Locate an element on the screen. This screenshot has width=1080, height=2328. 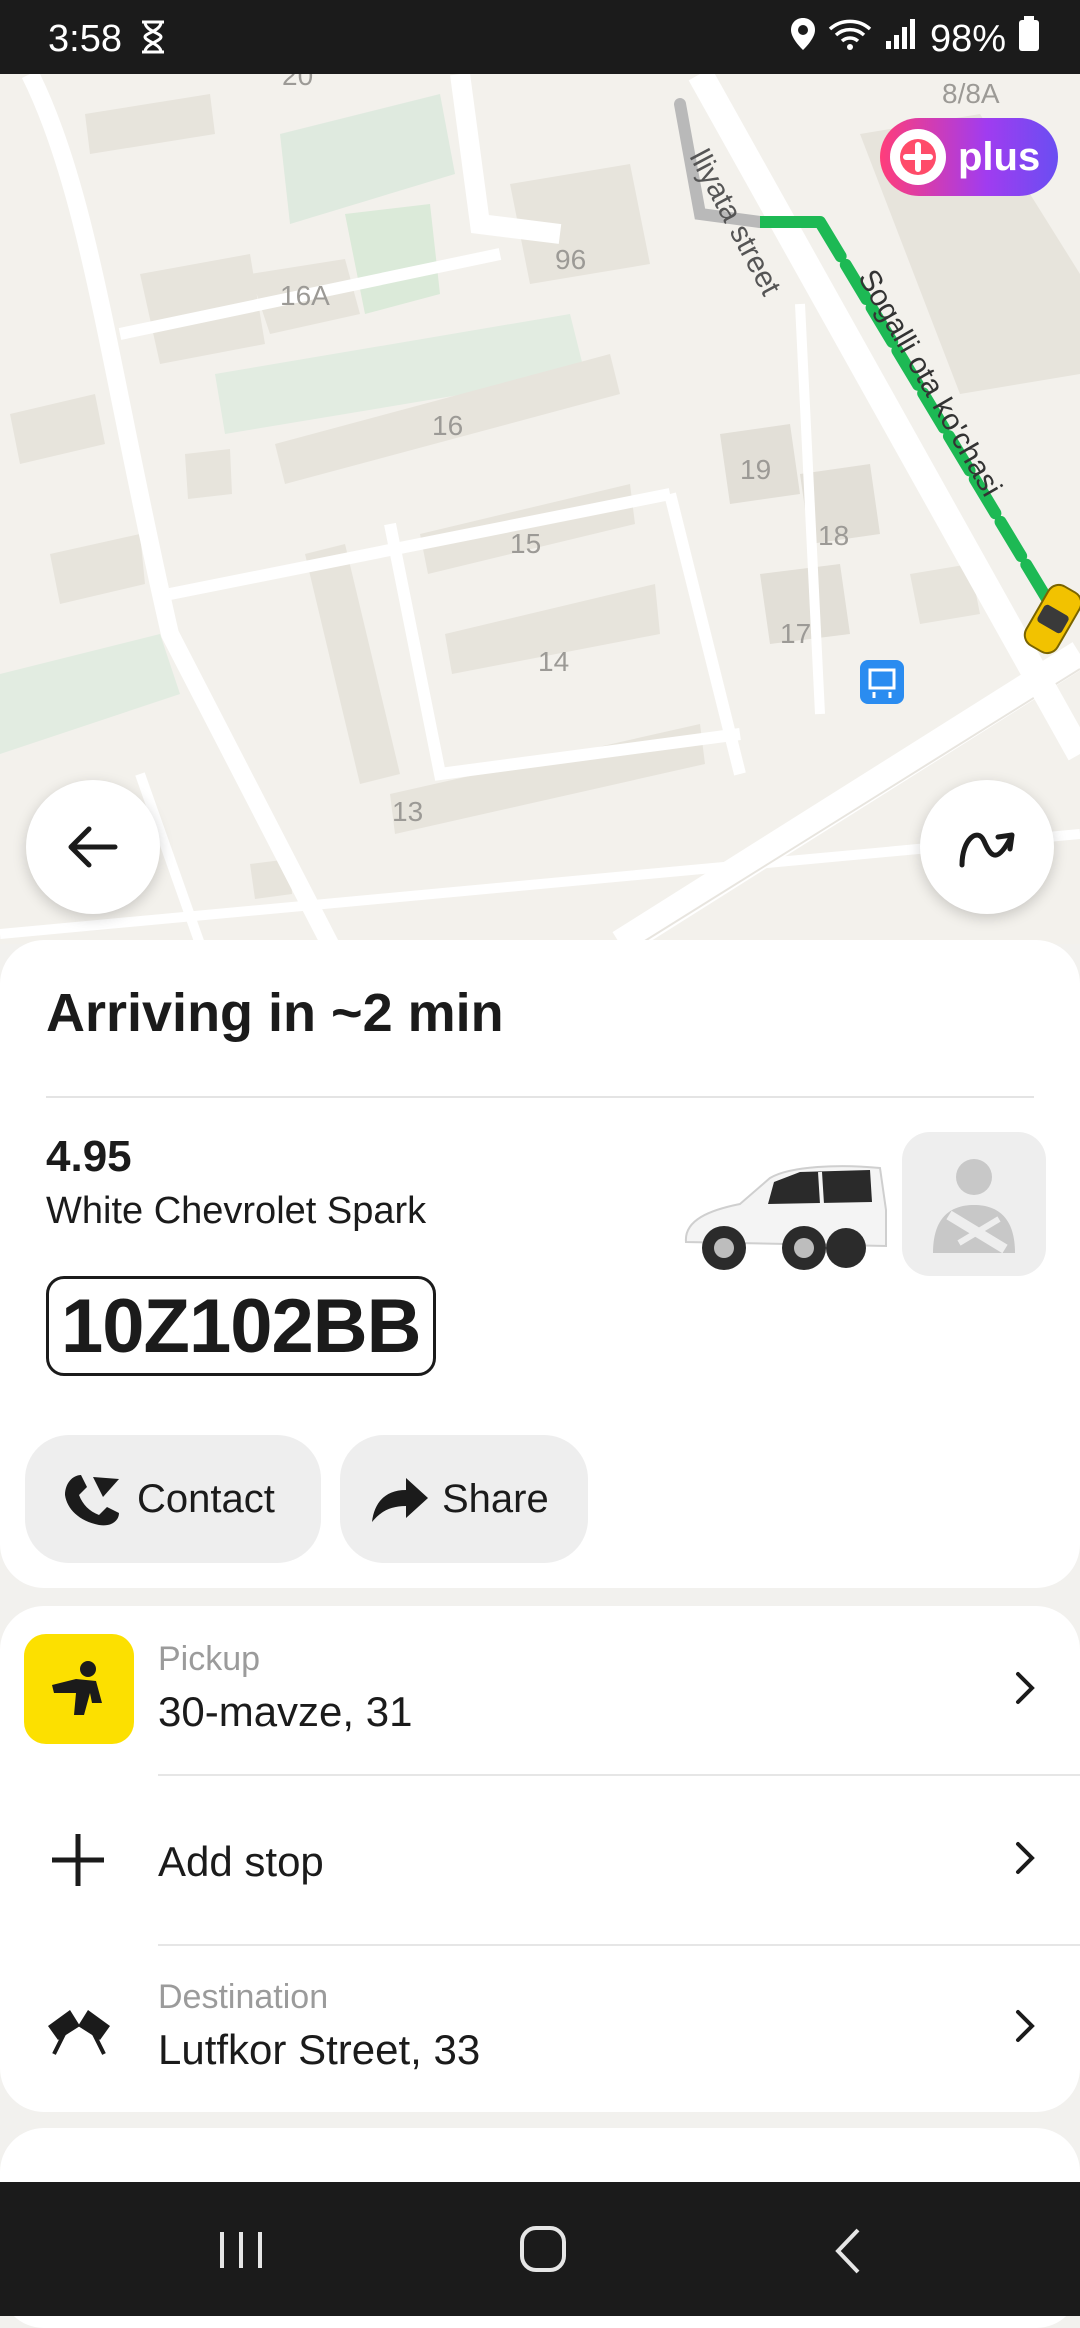
seatbelt-person-icon is located at coordinates (974, 1206).